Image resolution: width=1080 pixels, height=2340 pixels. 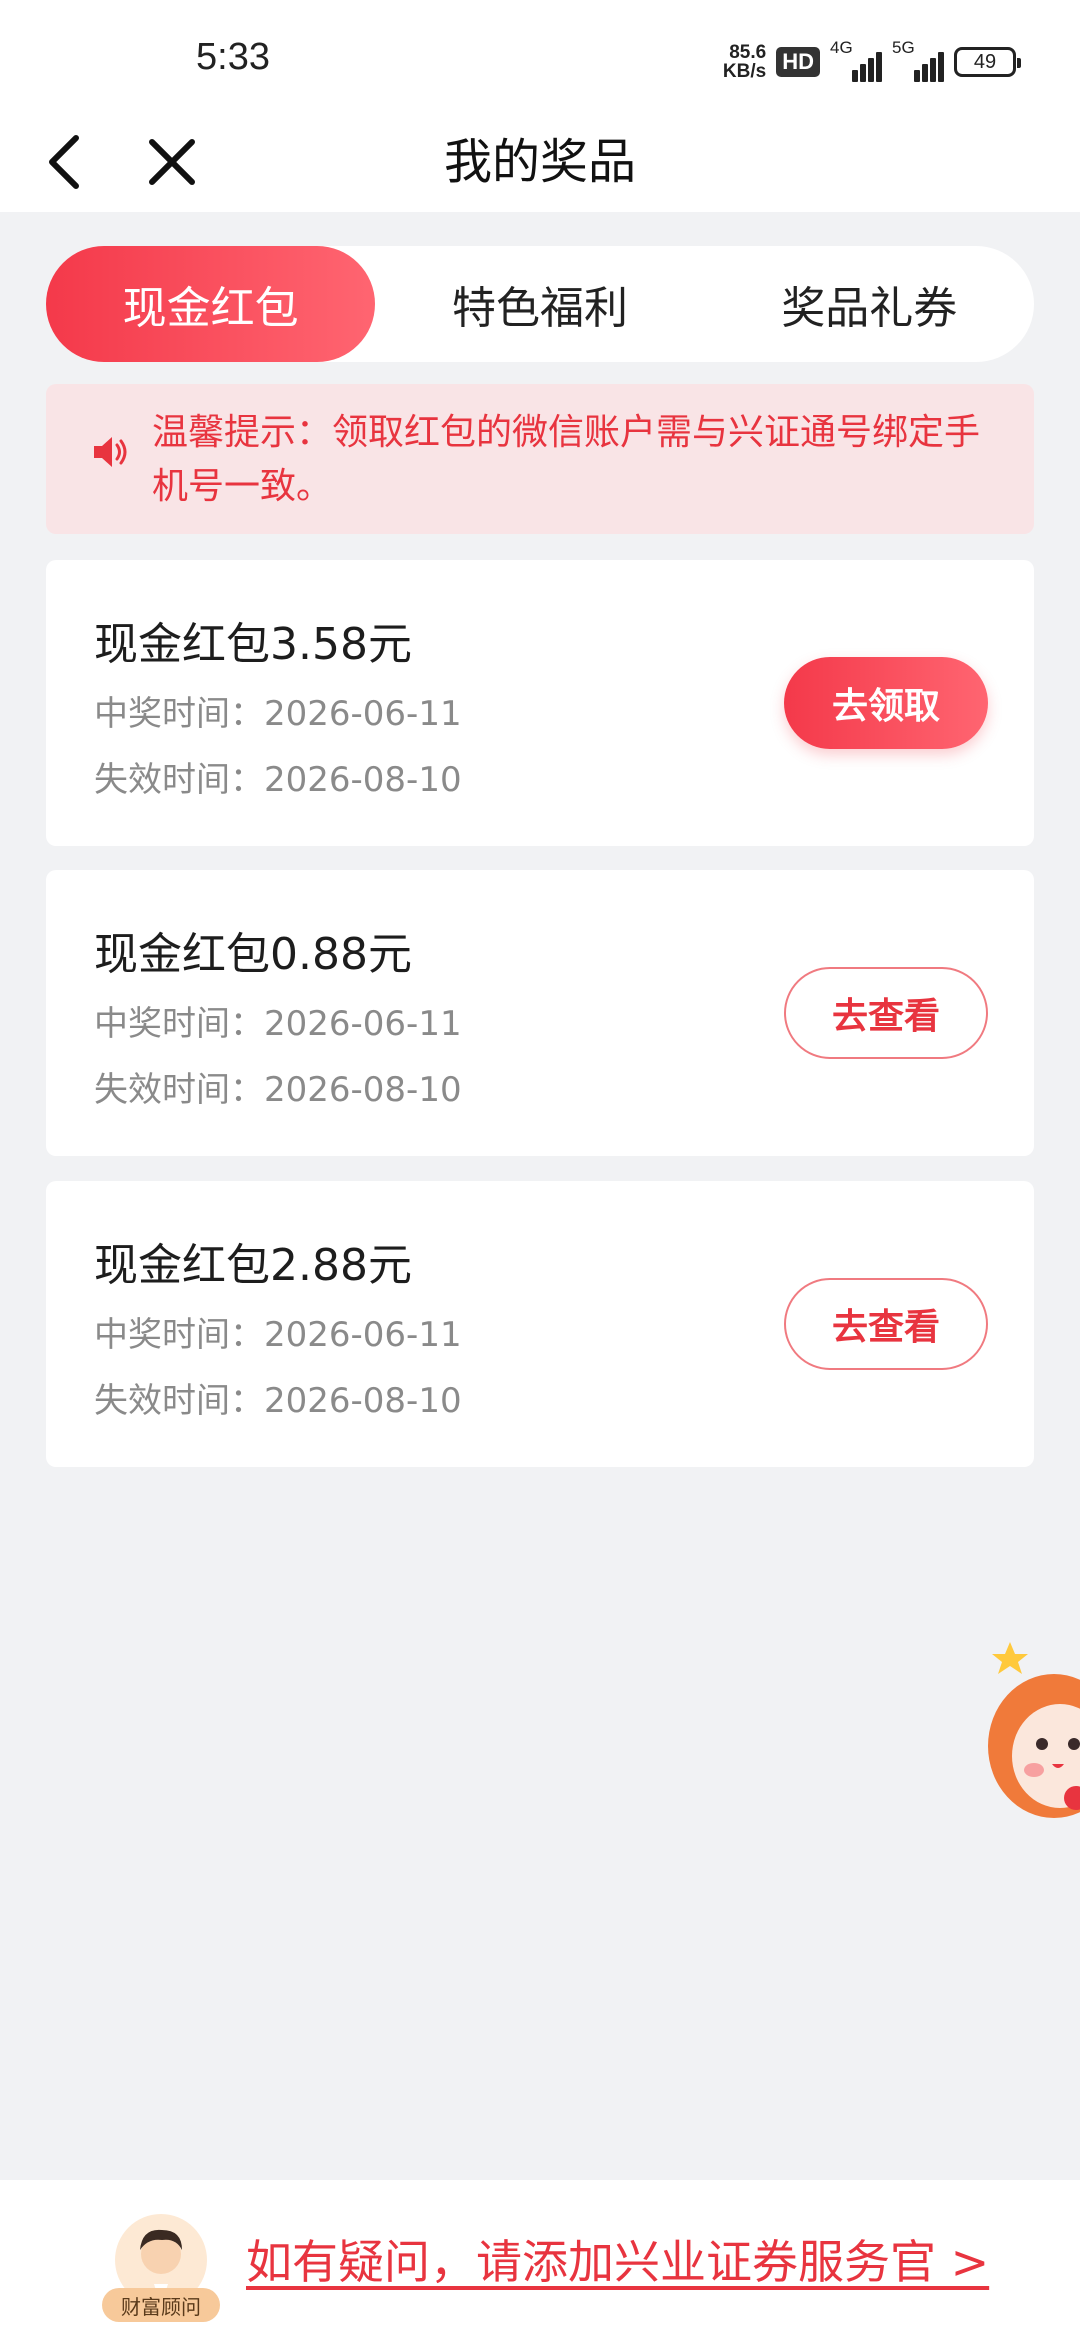 I want to click on nav-bar: 我的奖品, so click(x=540, y=162).